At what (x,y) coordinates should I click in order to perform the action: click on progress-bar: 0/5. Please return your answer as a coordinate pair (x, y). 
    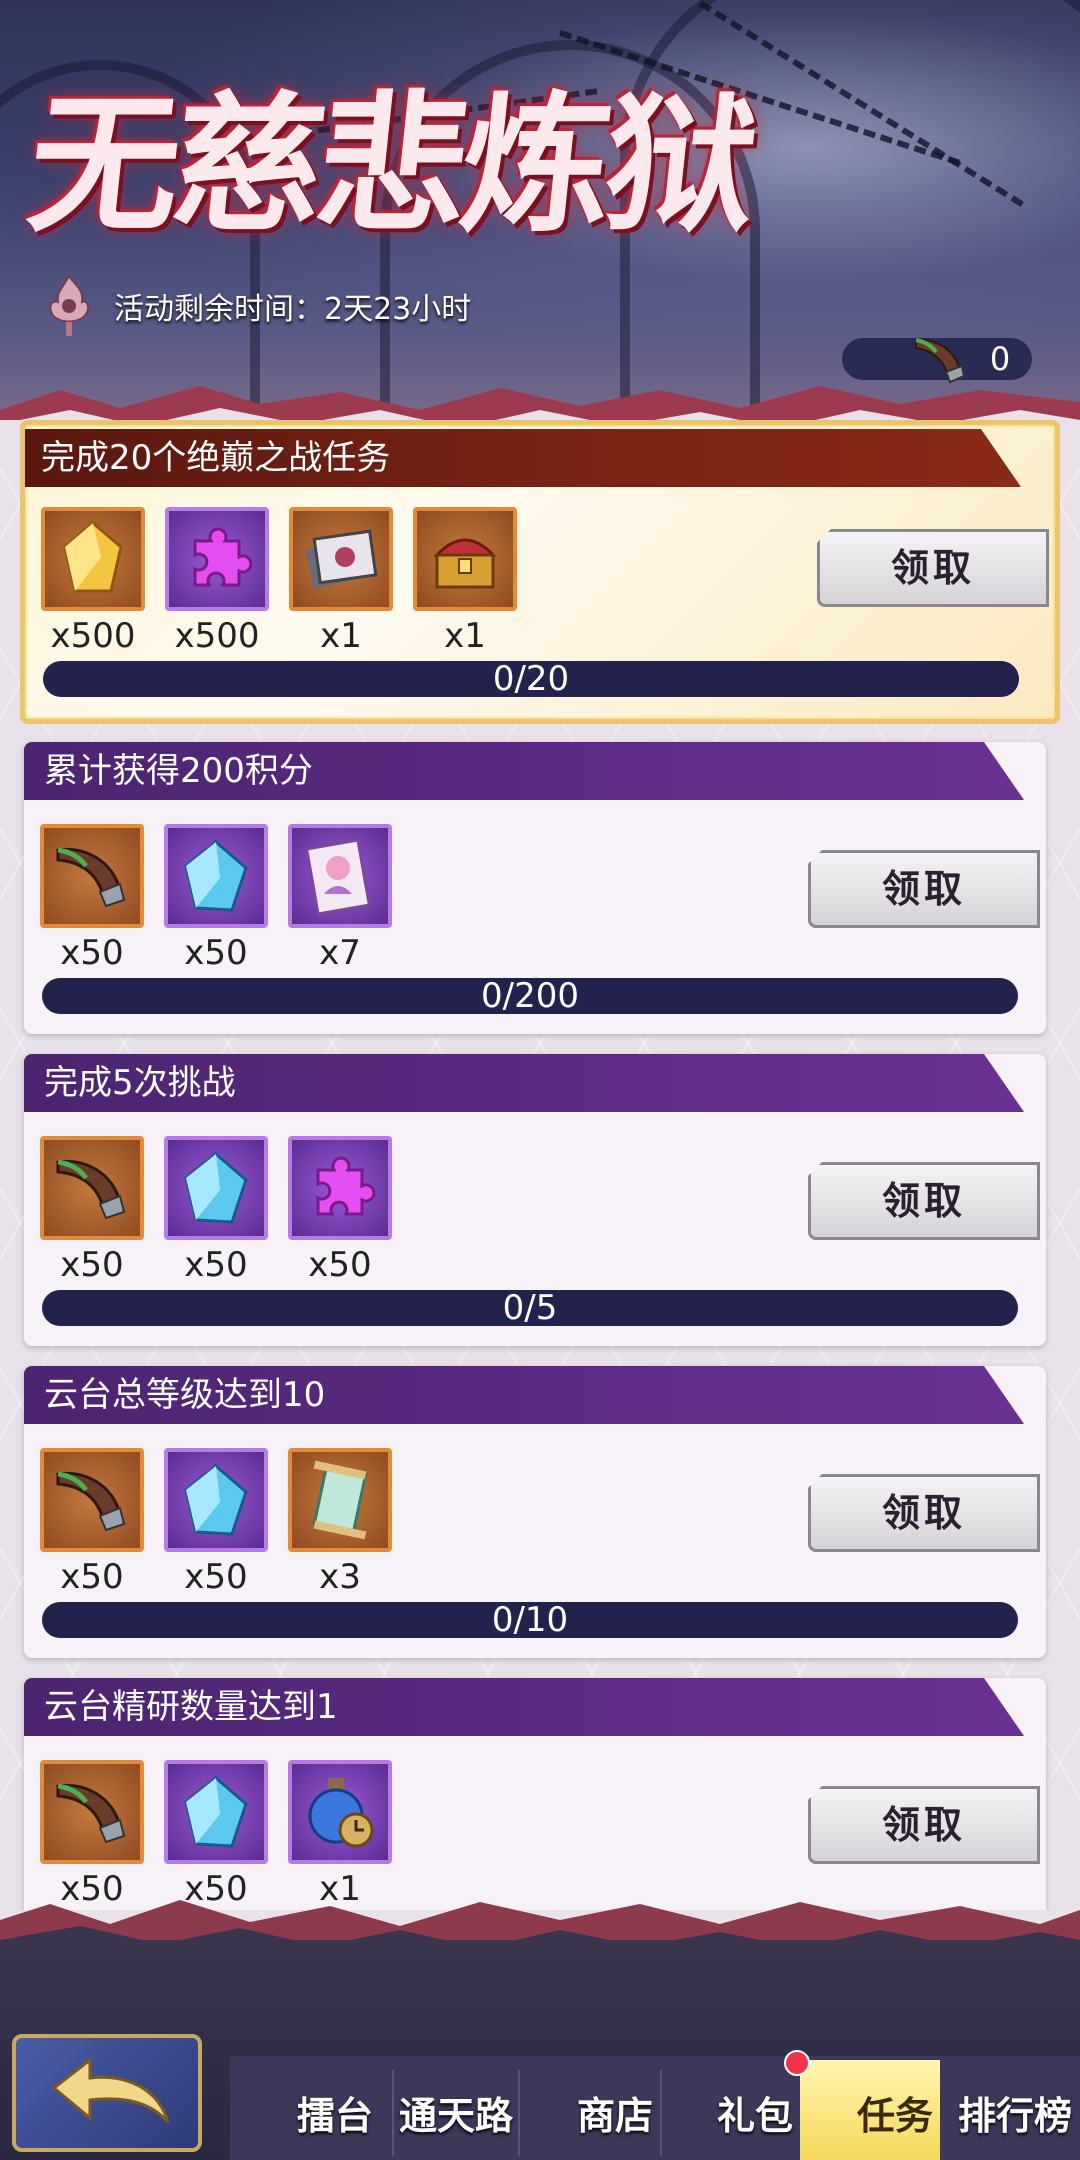
    Looking at the image, I should click on (530, 1308).